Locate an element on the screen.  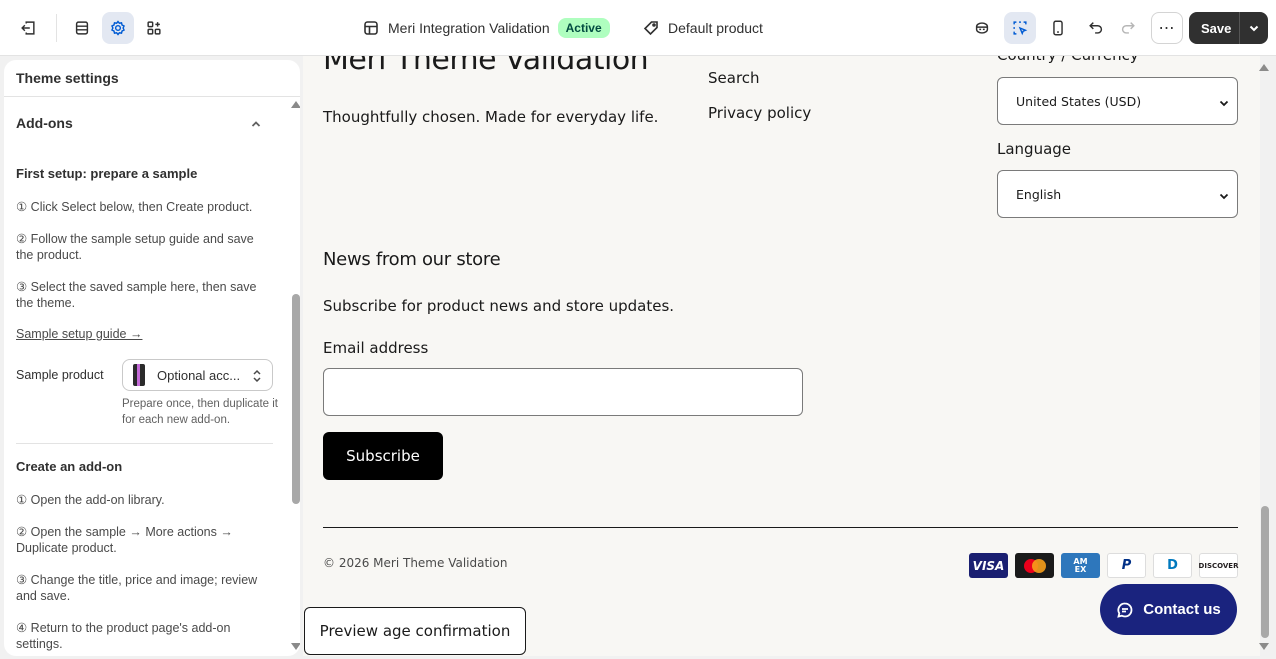
subscribe-button: Subscribe is located at coordinates (383, 456).